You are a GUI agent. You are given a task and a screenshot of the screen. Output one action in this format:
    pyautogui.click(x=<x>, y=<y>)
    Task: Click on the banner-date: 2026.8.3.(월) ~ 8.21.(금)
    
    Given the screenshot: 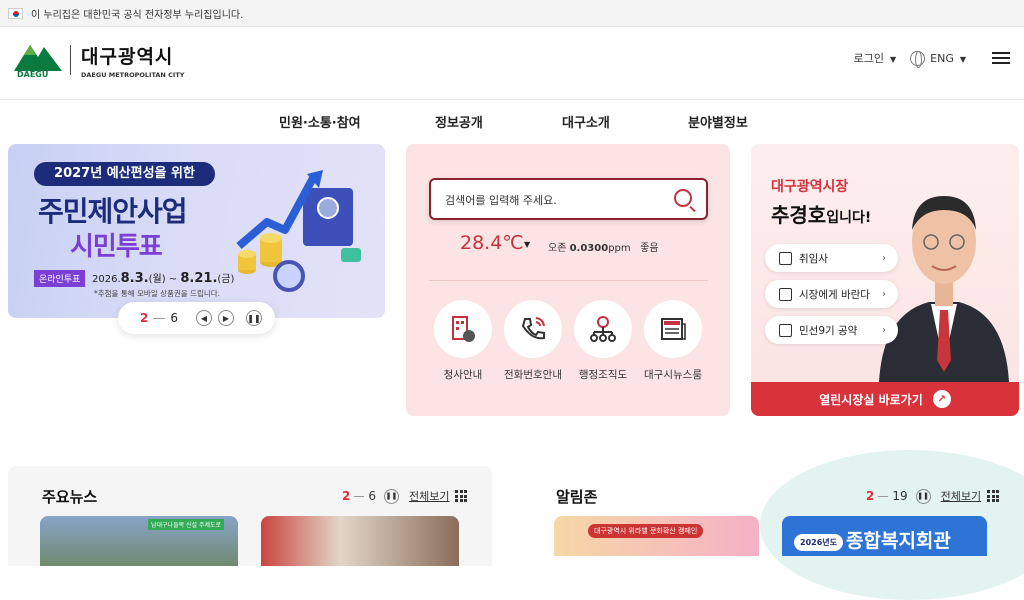 What is the action you would take?
    pyautogui.click(x=163, y=278)
    